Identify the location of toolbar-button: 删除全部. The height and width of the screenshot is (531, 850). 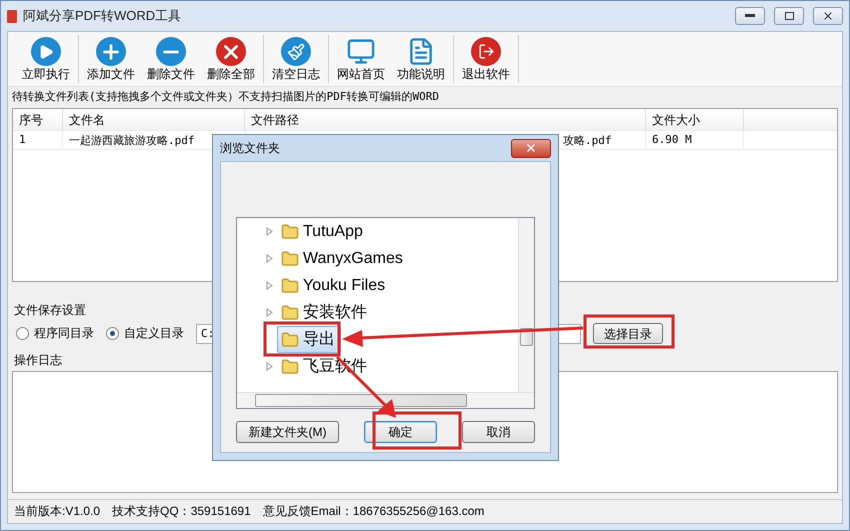
(231, 59).